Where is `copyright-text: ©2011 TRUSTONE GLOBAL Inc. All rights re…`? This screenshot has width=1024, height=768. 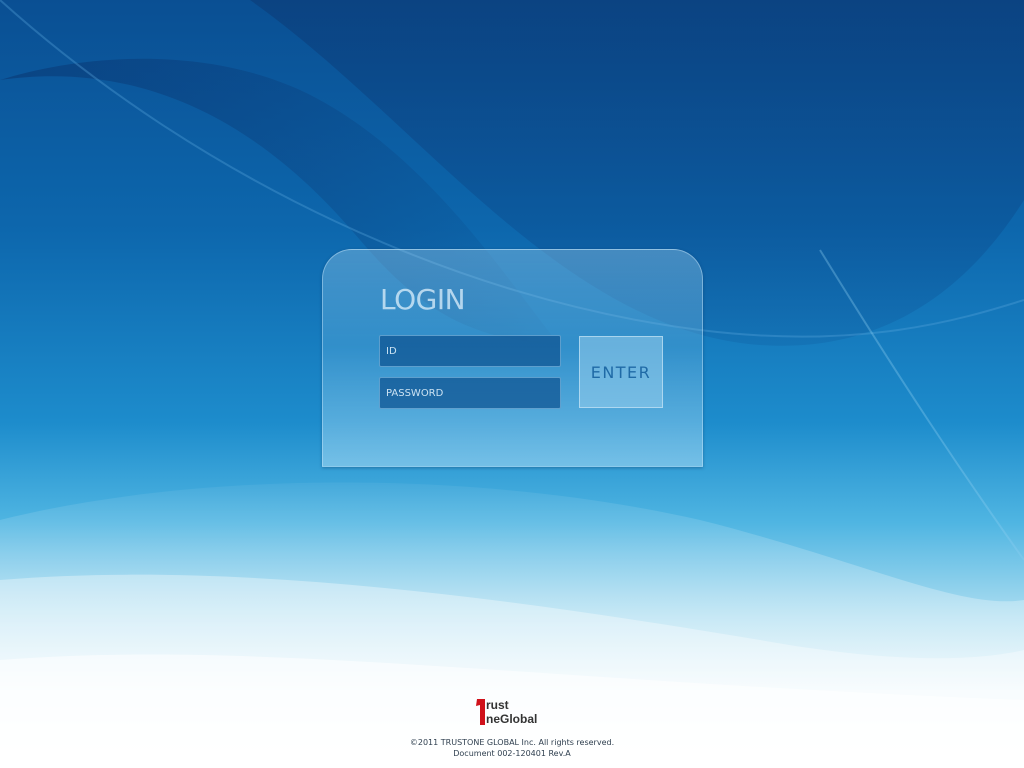
copyright-text: ©2011 TRUSTONE GLOBAL Inc. All rights re… is located at coordinates (512, 742).